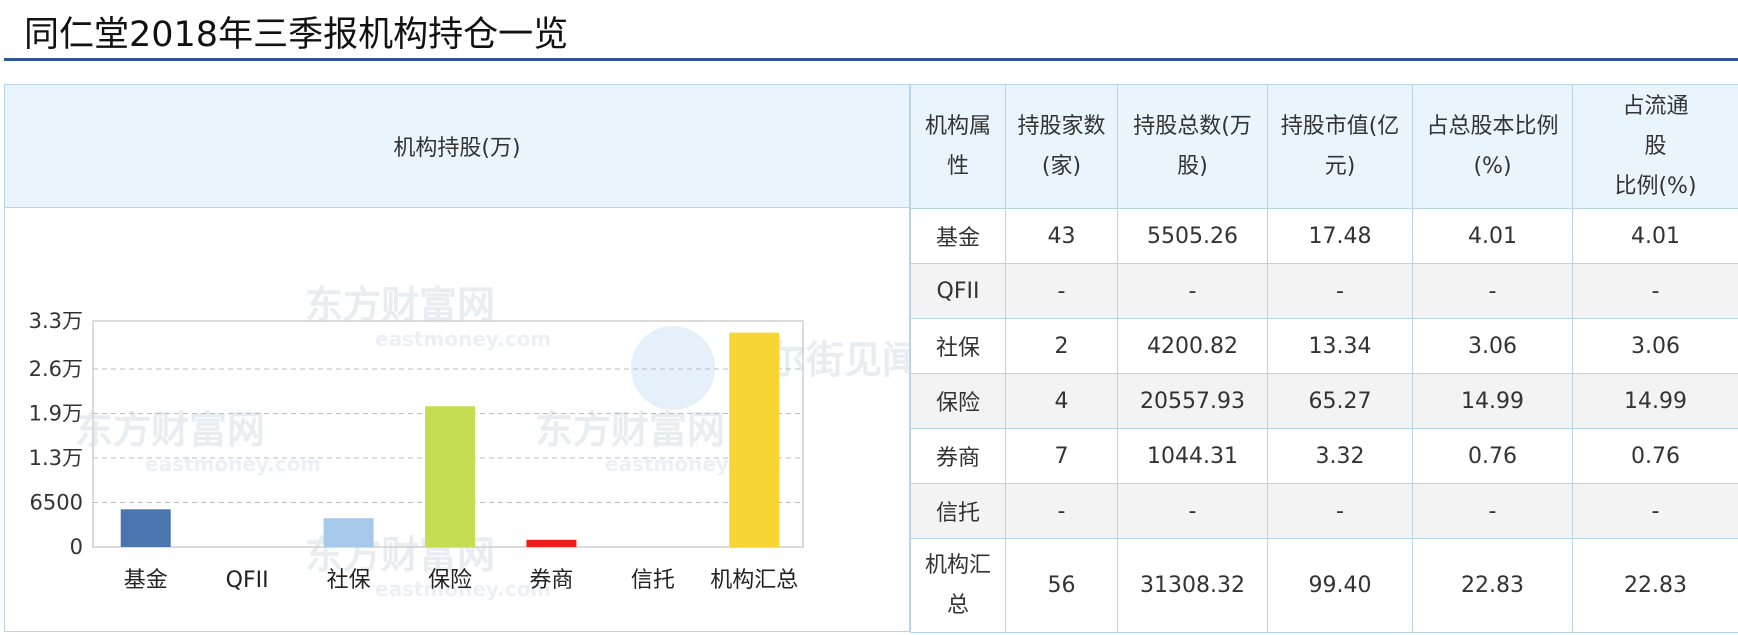 This screenshot has width=1738, height=635. I want to click on table-cell: 13.34, so click(1340, 346).